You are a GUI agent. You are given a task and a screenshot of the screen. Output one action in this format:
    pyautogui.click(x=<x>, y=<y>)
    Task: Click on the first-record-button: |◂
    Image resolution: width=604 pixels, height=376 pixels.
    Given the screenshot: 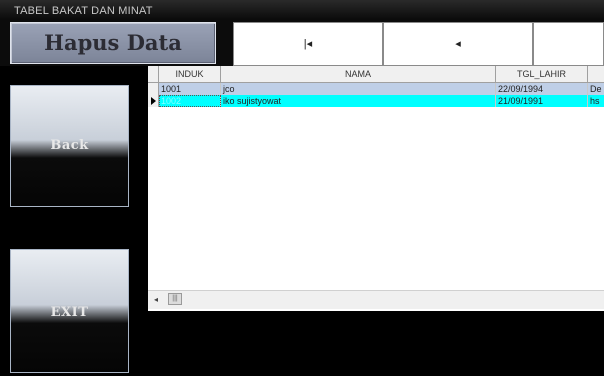 What is the action you would take?
    pyautogui.click(x=308, y=44)
    